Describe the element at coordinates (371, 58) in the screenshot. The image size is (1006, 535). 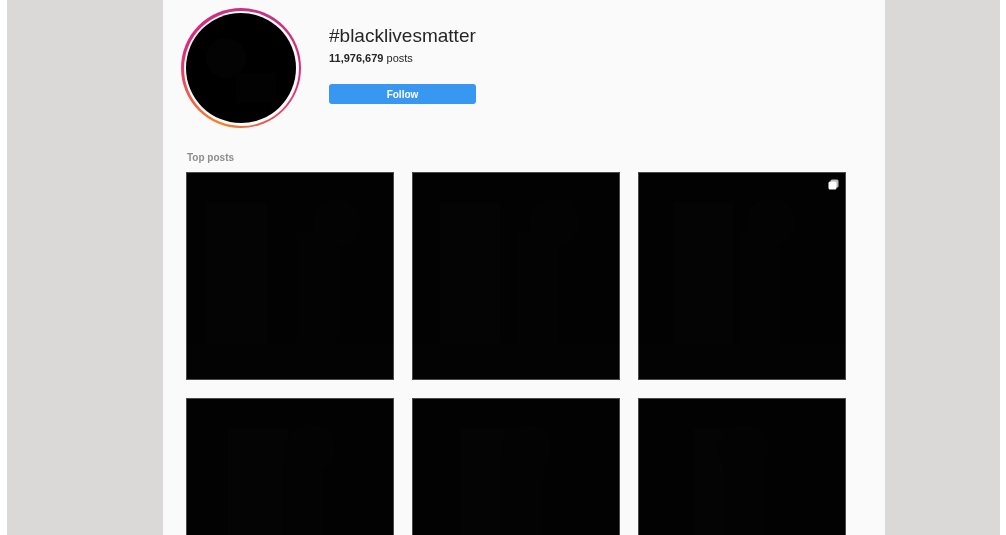
I see `post-count: 11,976,679 posts` at that location.